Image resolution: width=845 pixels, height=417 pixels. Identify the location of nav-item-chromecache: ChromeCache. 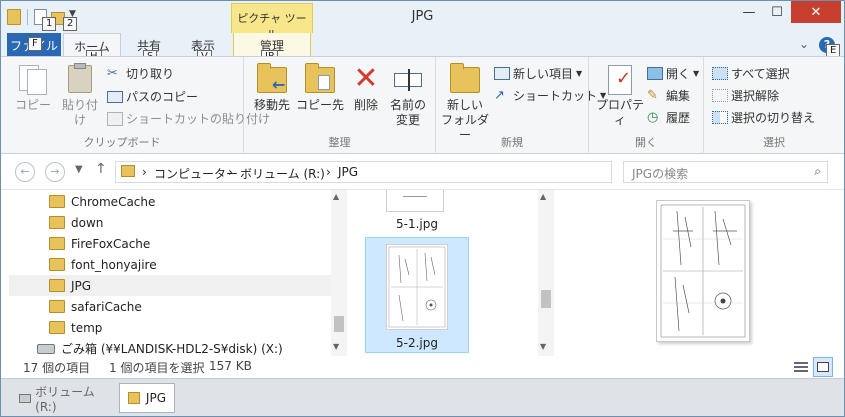
(170, 201).